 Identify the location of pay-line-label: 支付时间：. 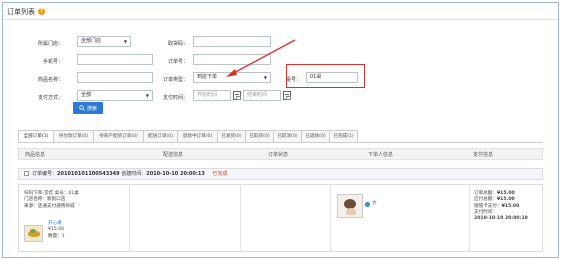
(485, 212).